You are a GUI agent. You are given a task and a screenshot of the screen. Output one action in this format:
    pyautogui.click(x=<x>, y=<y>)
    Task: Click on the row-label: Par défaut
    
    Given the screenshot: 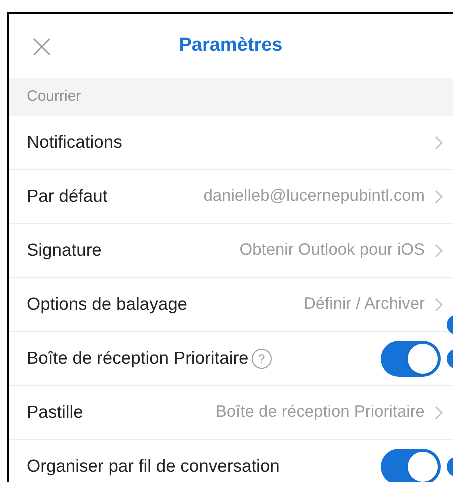 What is the action you would take?
    pyautogui.click(x=67, y=196)
    